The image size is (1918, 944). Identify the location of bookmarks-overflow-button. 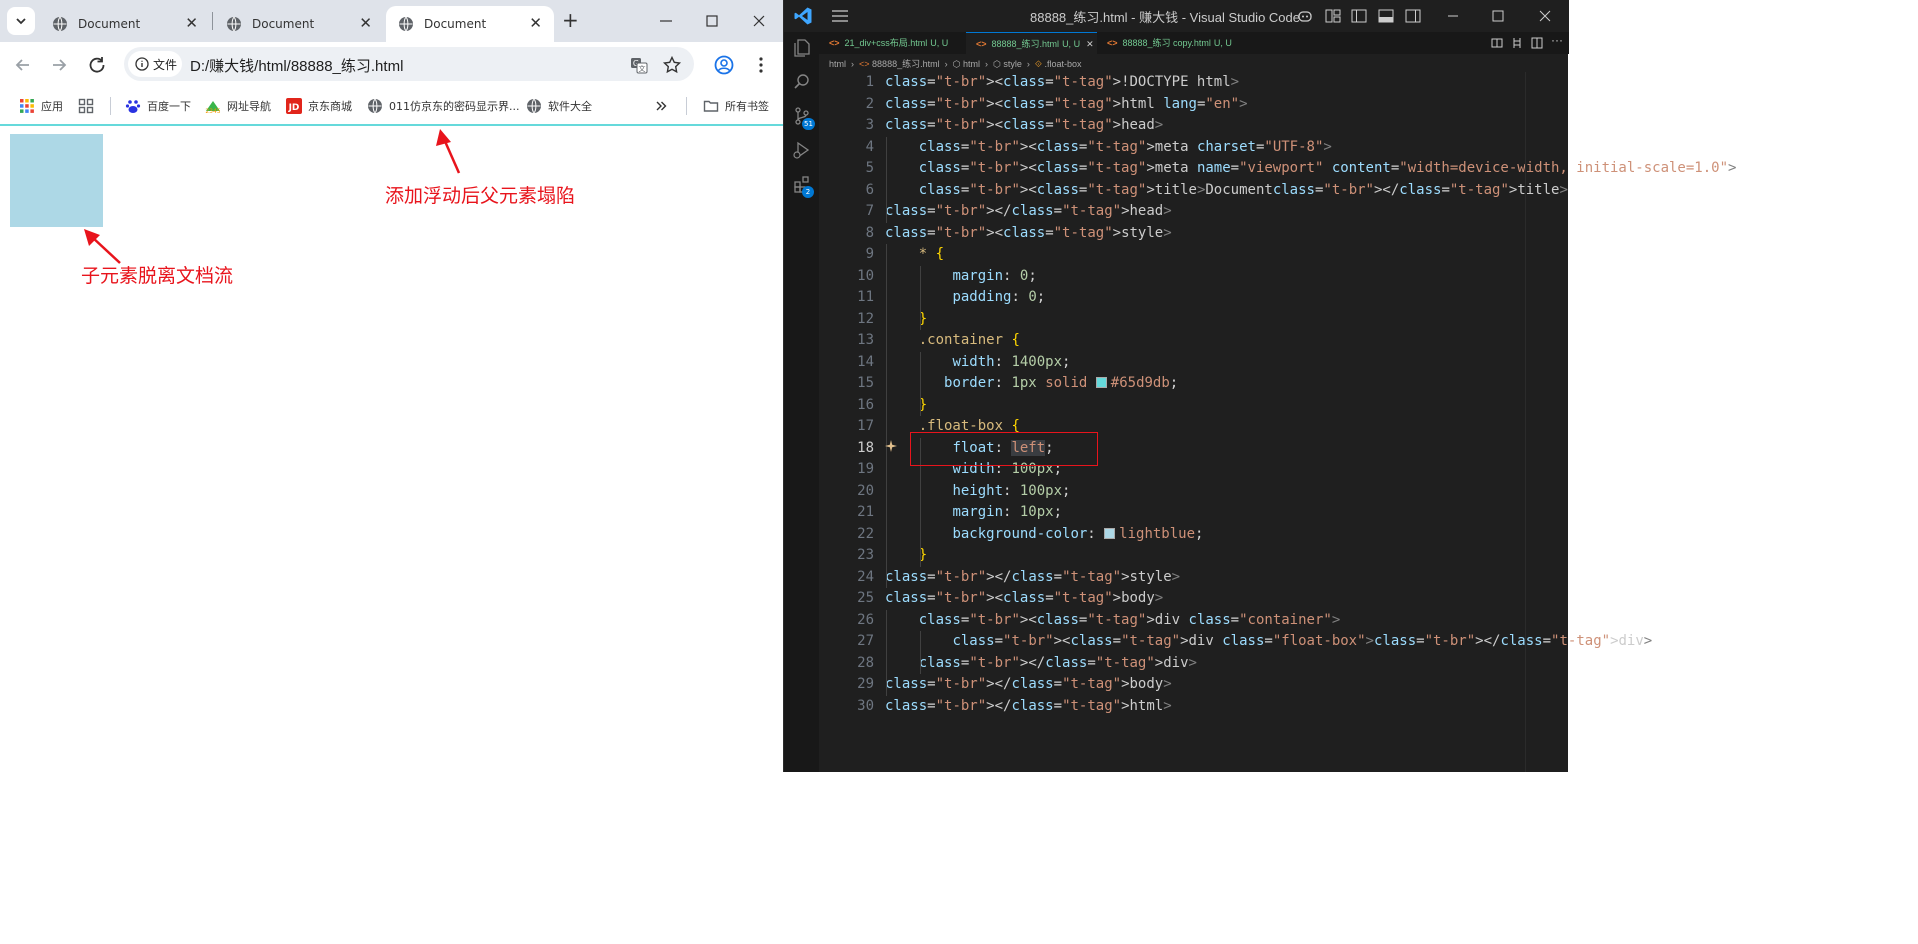
(661, 106).